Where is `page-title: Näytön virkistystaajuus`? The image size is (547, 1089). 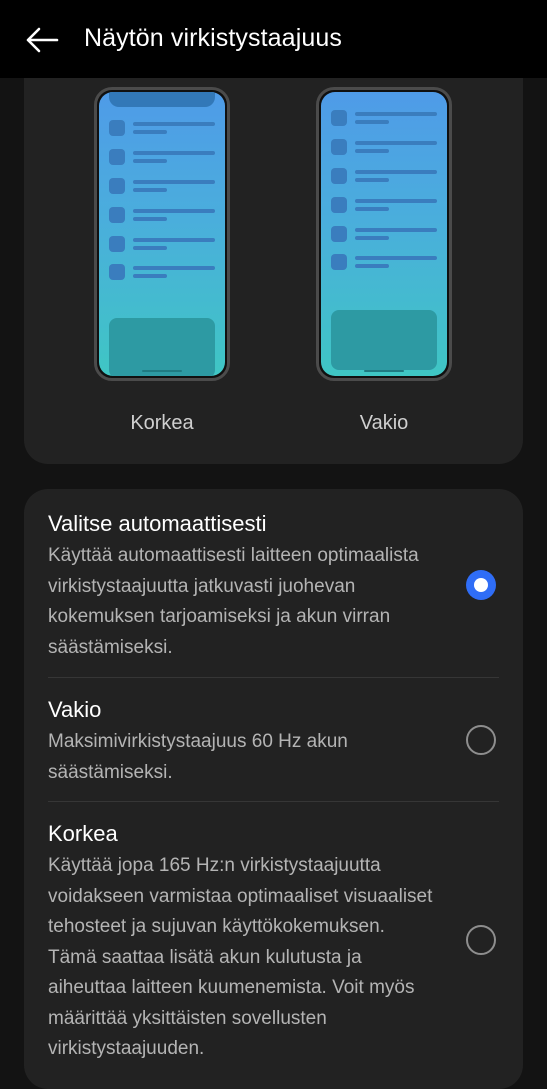
page-title: Näytön virkistystaajuus is located at coordinates (213, 38).